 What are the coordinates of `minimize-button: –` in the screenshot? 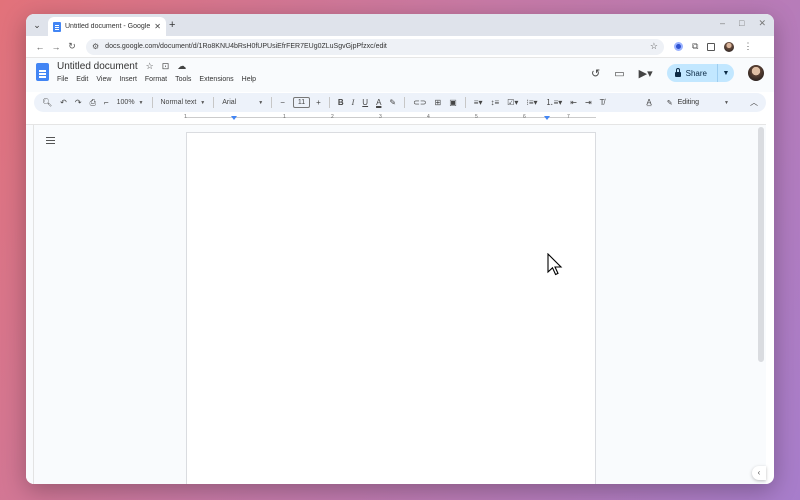 It's located at (722, 23).